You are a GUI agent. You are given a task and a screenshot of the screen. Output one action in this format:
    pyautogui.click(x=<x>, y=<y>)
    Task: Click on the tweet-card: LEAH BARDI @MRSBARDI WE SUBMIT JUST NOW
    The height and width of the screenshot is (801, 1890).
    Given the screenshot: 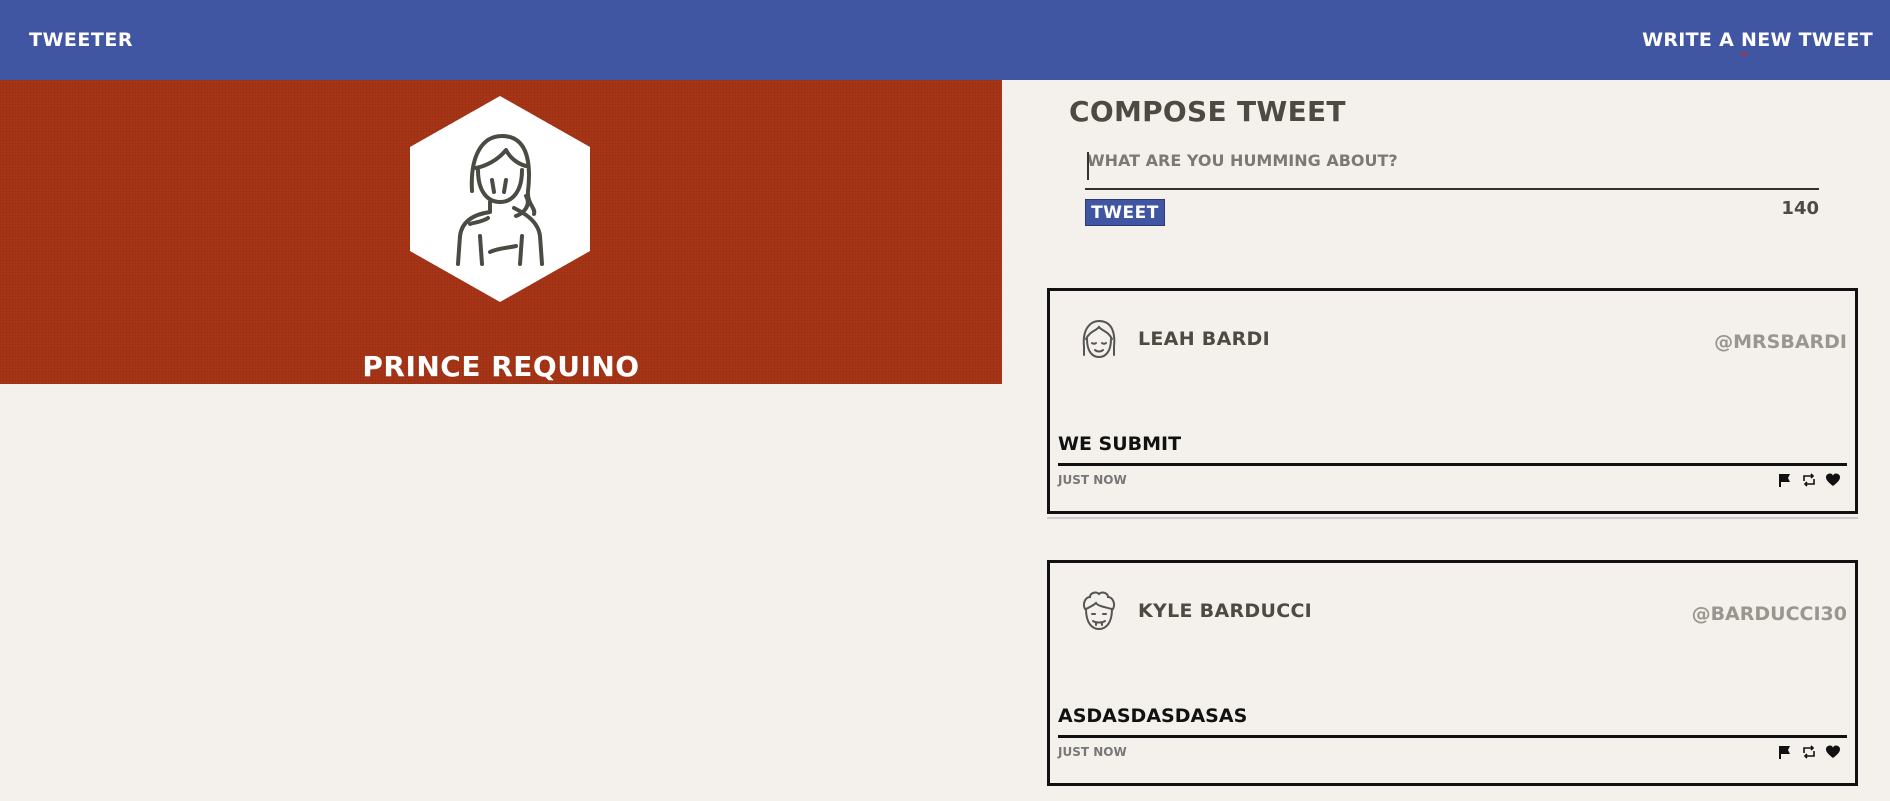 What is the action you would take?
    pyautogui.click(x=1452, y=403)
    